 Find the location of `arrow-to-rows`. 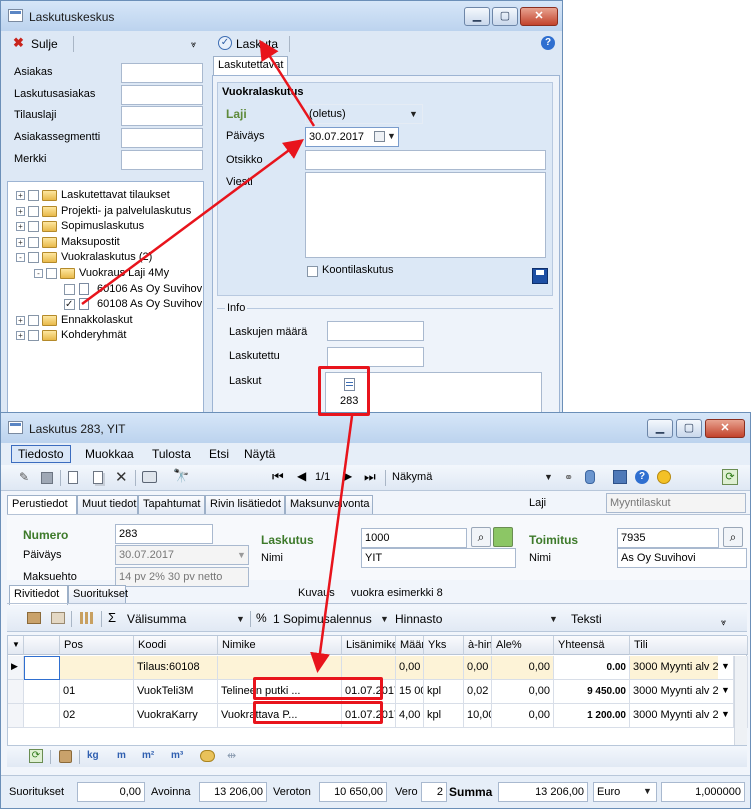

arrow-to-rows is located at coordinates (332, 544).